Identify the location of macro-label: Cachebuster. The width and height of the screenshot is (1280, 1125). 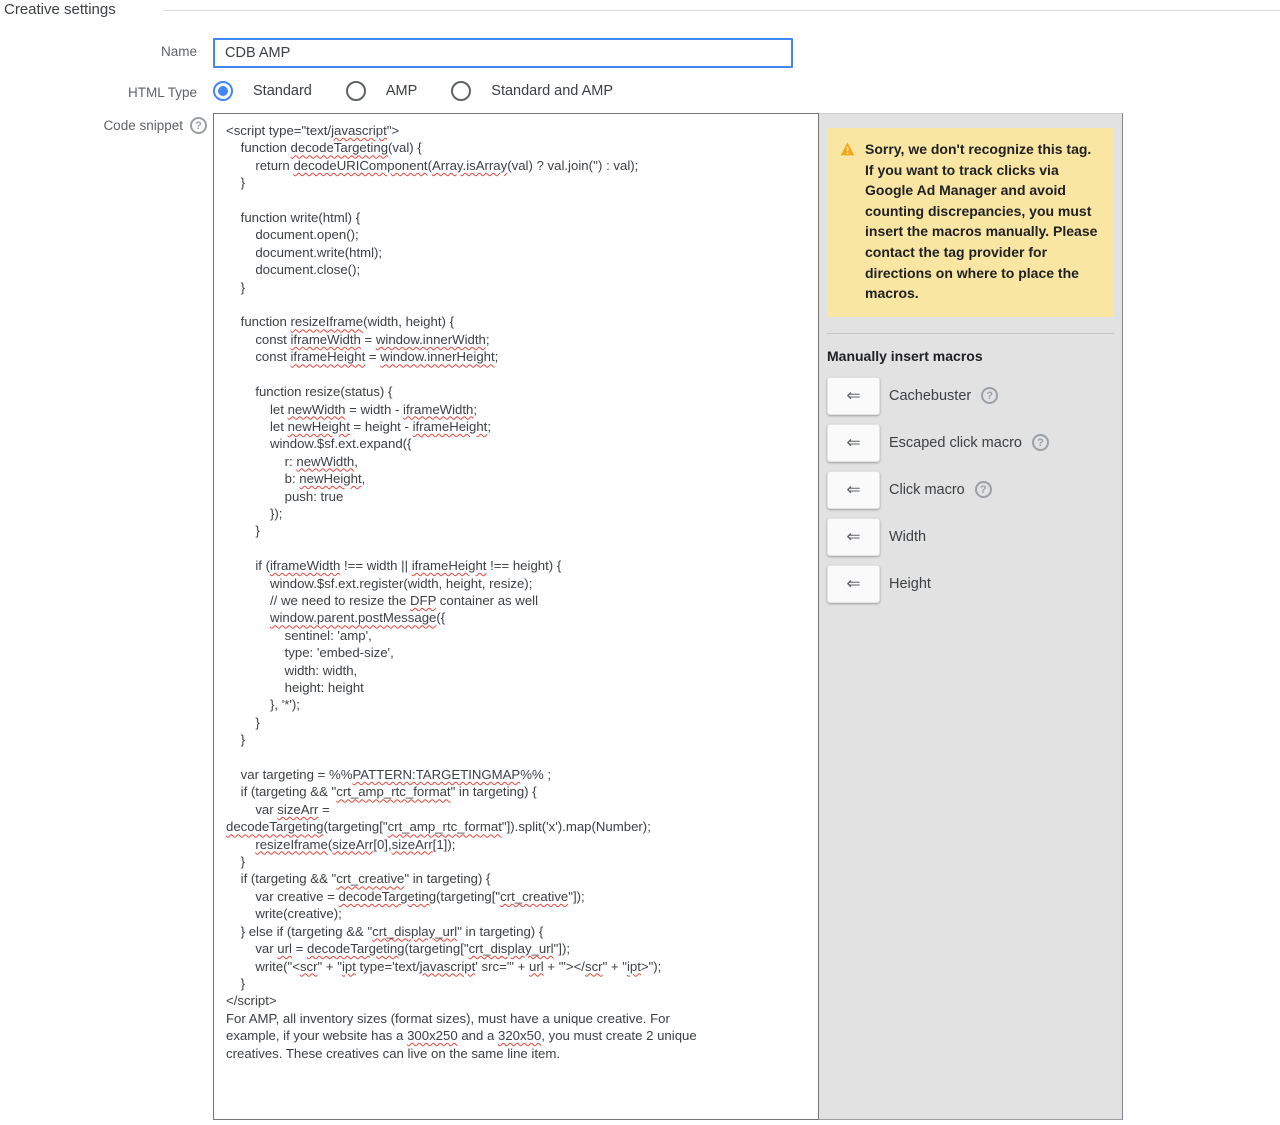
(930, 395).